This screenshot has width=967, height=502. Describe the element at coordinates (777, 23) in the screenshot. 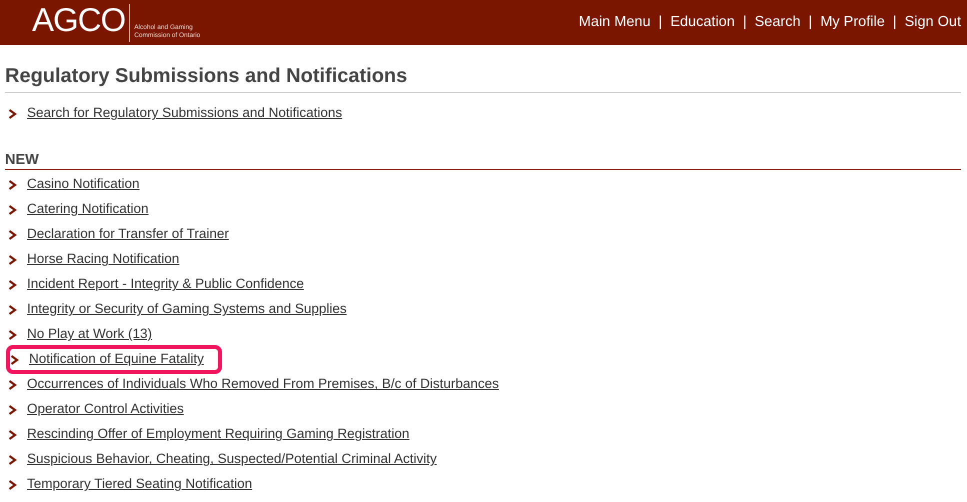

I see `nav-link: Search` at that location.